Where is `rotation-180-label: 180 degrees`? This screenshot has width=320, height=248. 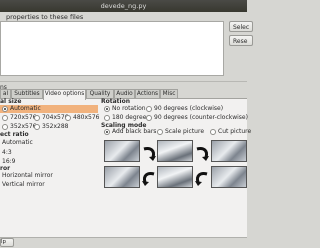
rotation-180-label: 180 degrees is located at coordinates (131, 117).